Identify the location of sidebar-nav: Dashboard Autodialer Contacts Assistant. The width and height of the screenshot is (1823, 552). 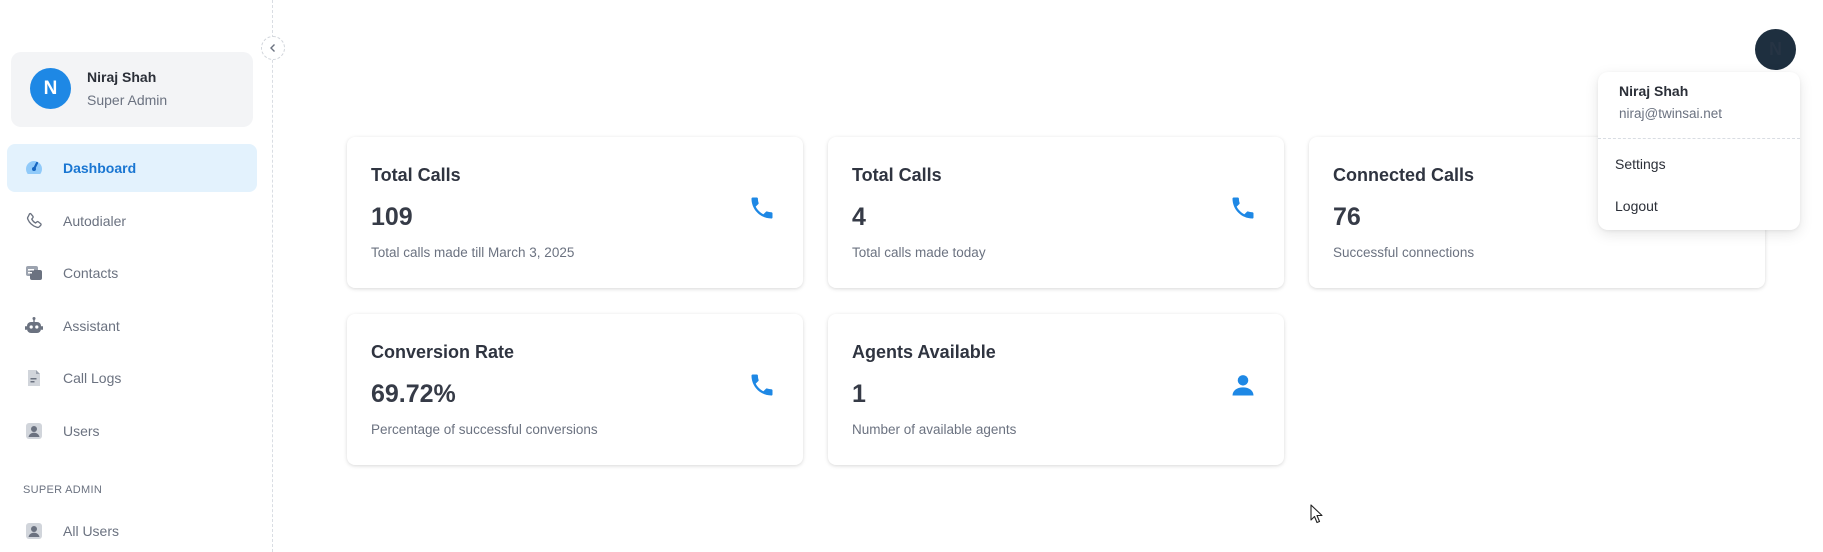
(132, 301).